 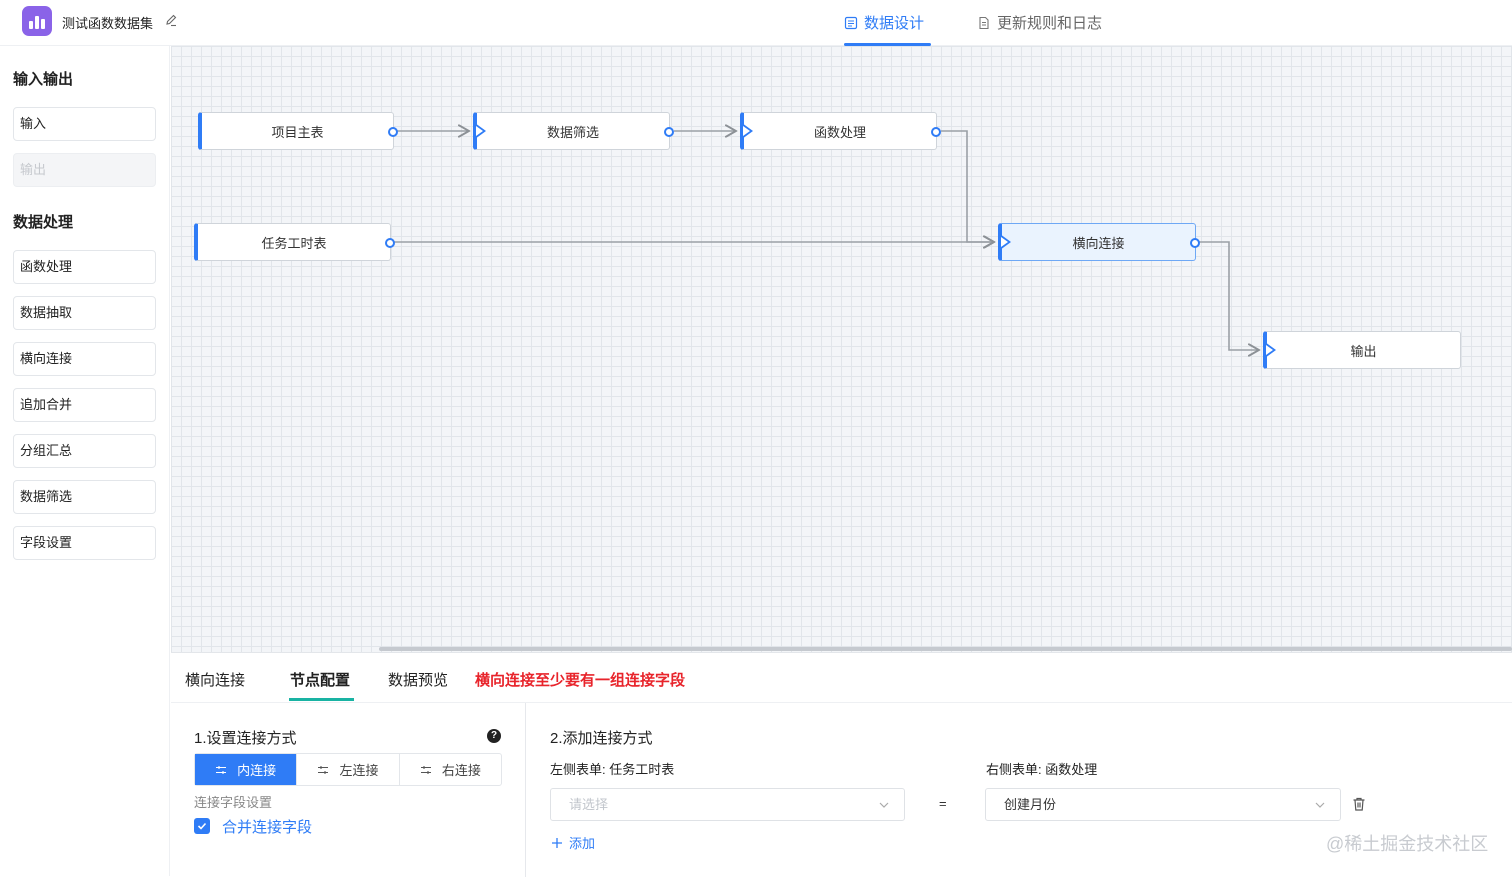 I want to click on edge-join-to-output, so click(x=1229, y=295).